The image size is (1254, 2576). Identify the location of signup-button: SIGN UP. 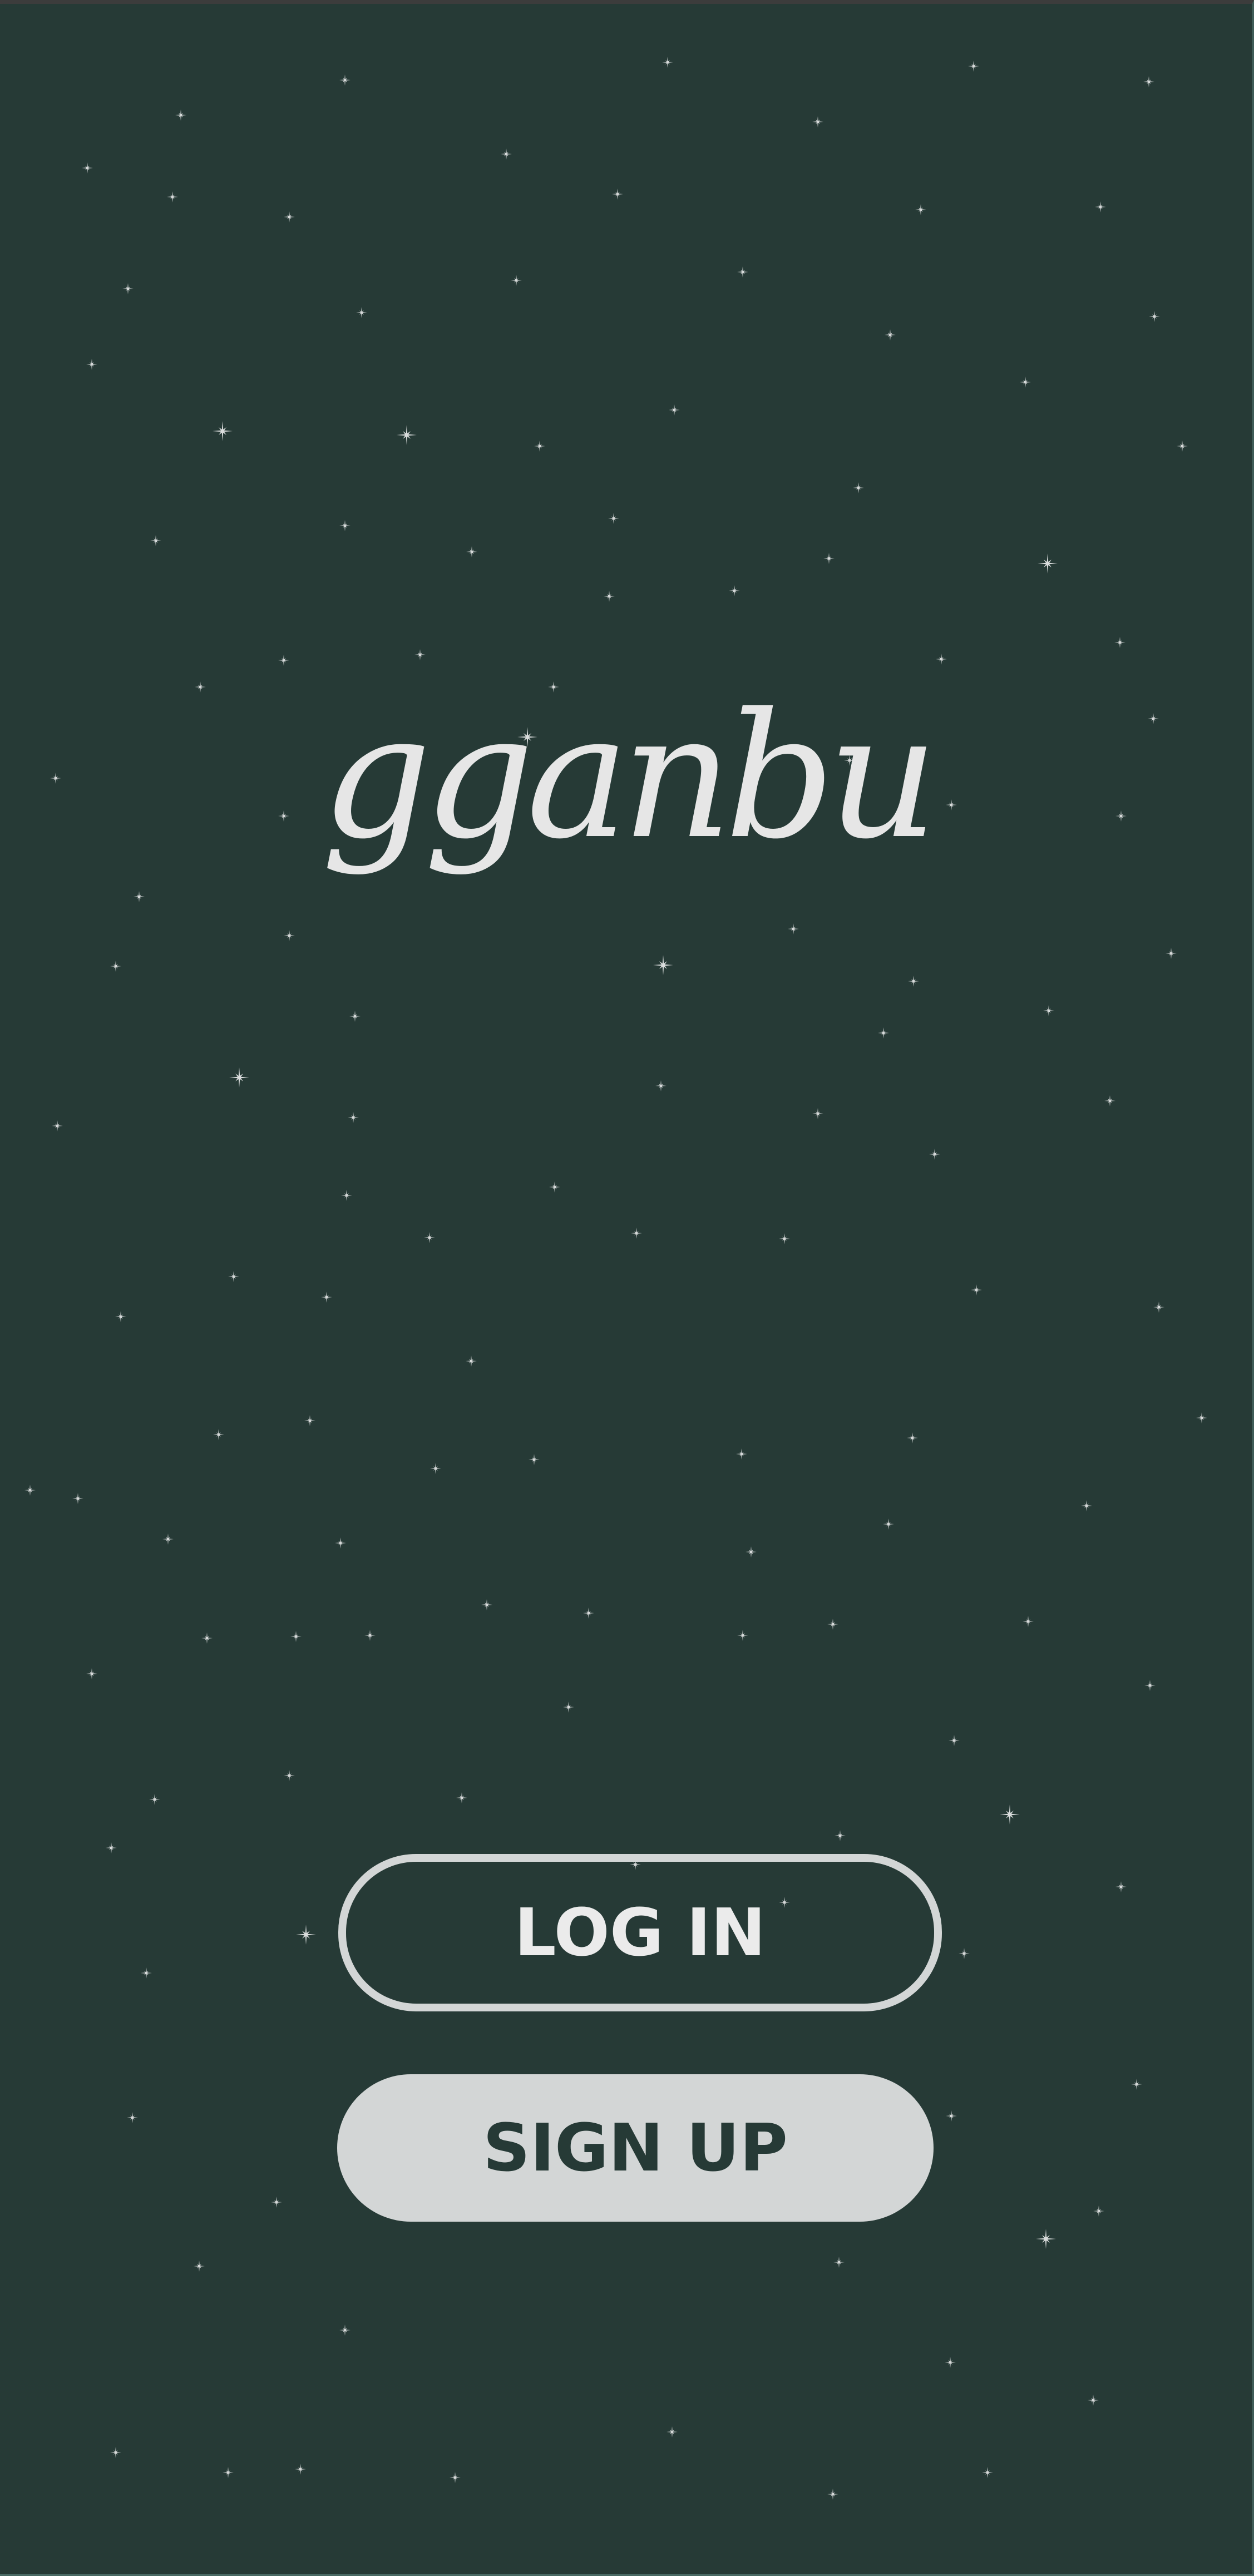
(635, 2148).